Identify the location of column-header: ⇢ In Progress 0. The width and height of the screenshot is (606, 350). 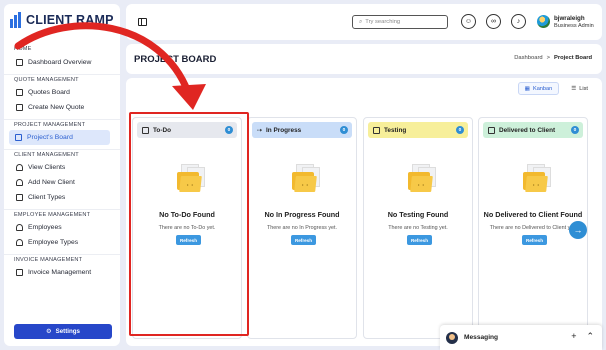
(302, 130).